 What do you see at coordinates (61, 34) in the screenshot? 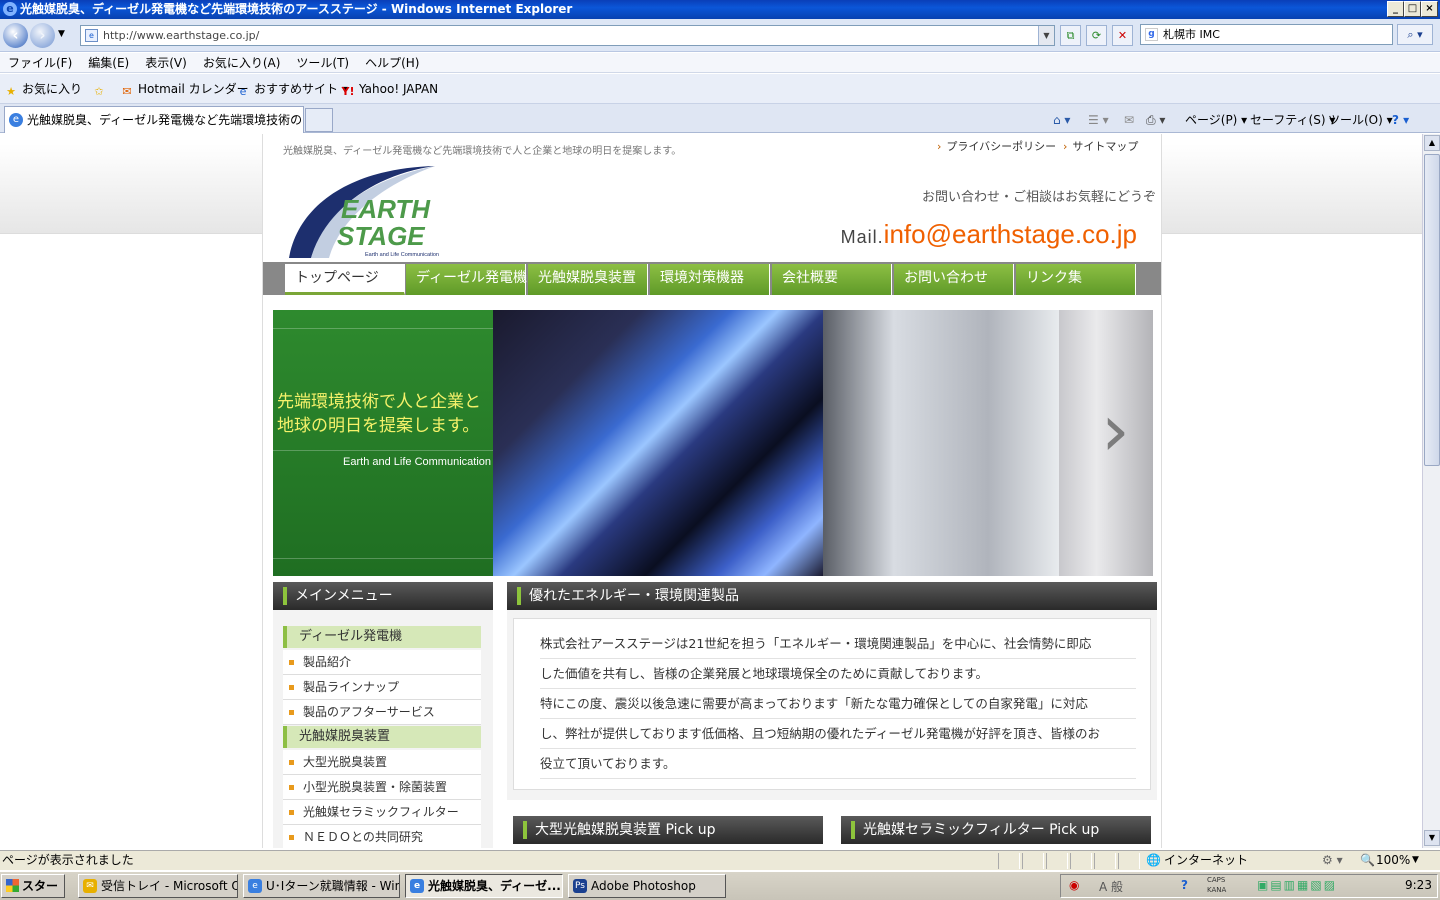
I see `history-dropdown-icon: ▼` at bounding box center [61, 34].